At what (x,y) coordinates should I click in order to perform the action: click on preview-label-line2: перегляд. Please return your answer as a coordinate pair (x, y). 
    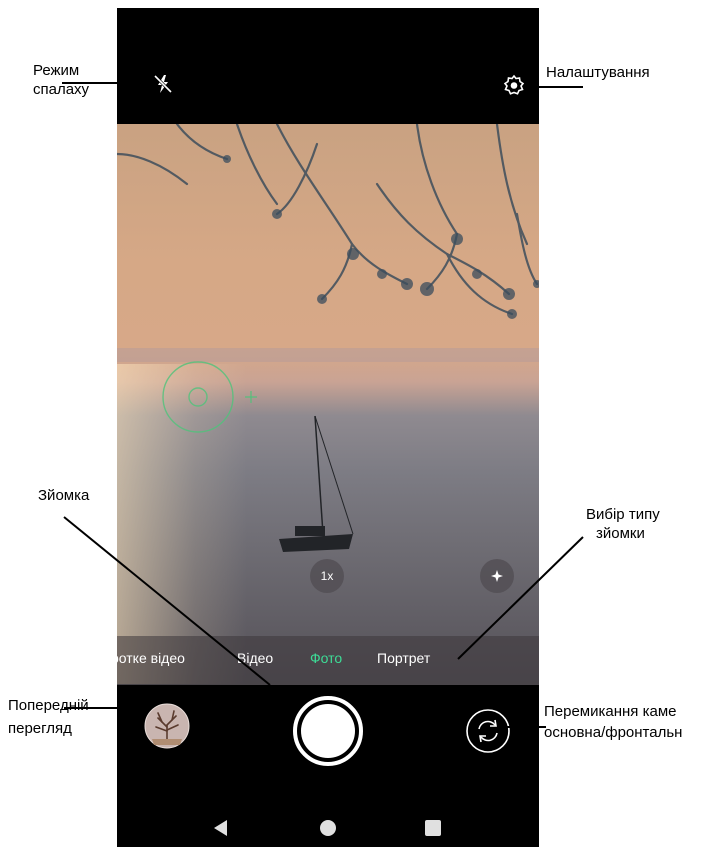
    Looking at the image, I should click on (40, 728).